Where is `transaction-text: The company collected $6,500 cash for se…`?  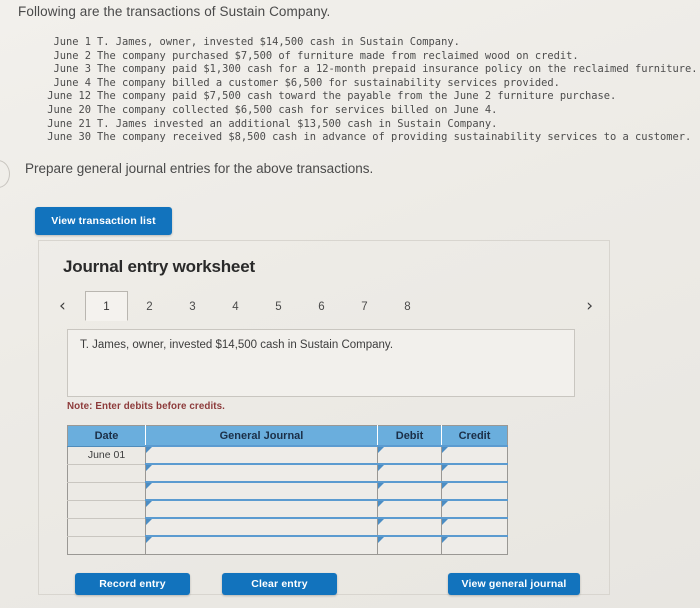 transaction-text: The company collected $6,500 cash for se… is located at coordinates (297, 109).